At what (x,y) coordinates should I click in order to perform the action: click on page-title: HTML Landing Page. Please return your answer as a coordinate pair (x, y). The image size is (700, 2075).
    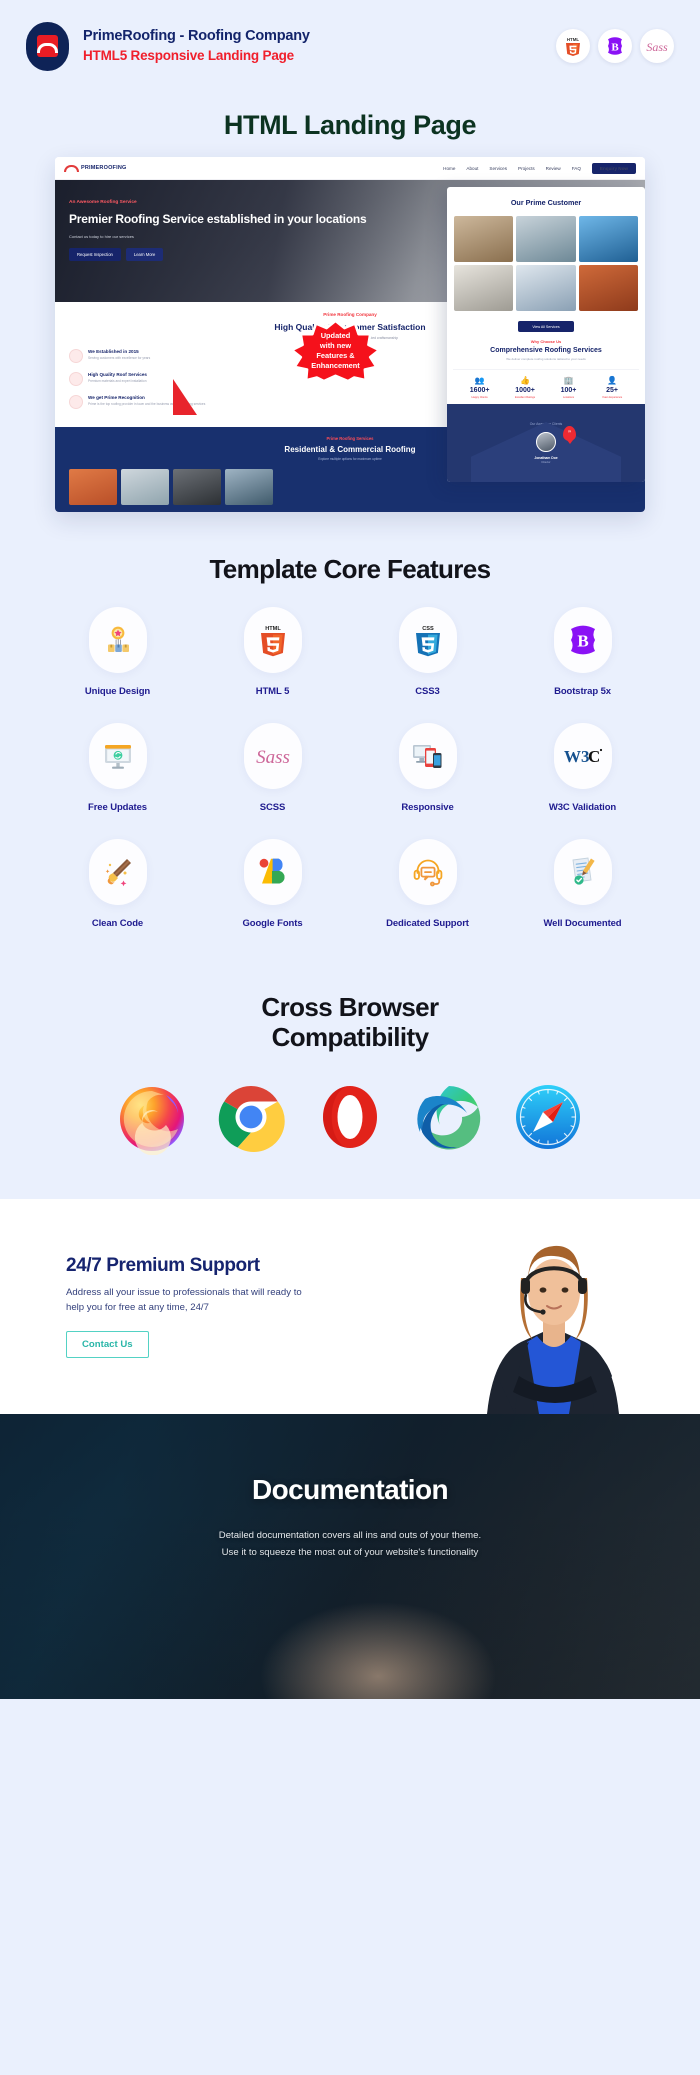
    Looking at the image, I should click on (350, 125).